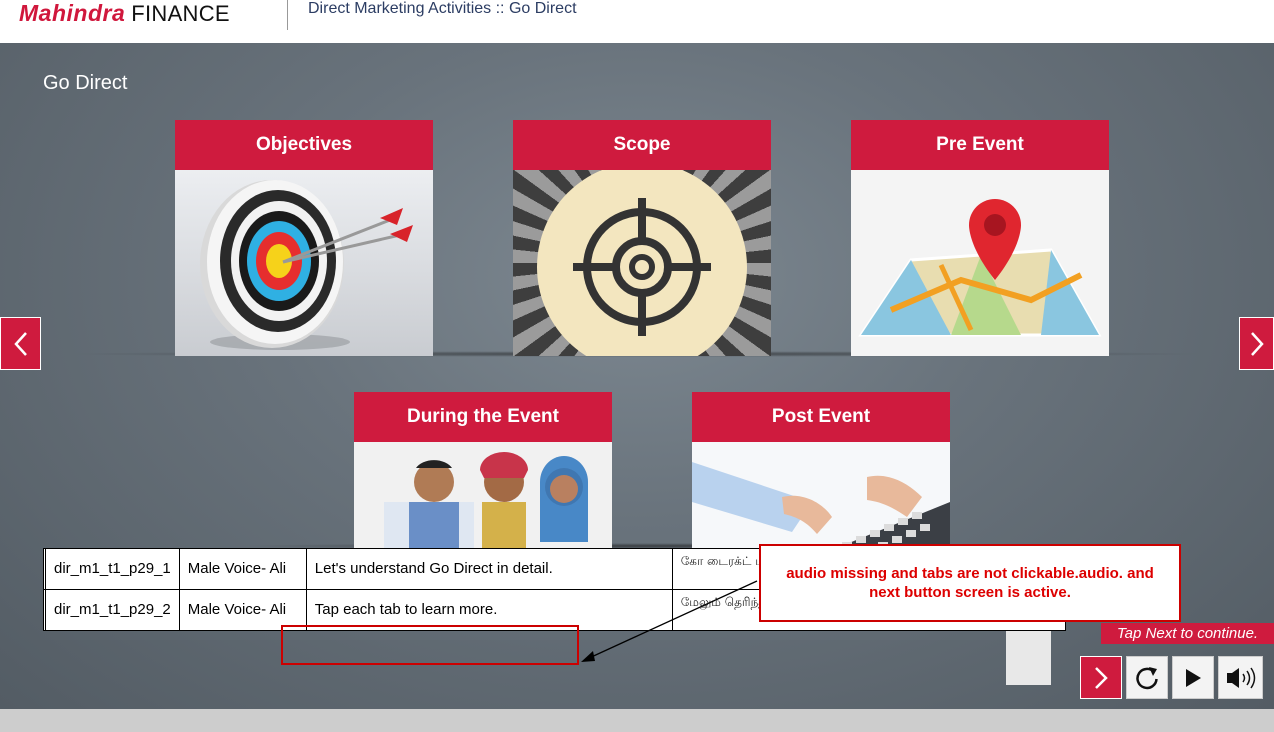 This screenshot has width=1274, height=732. Describe the element at coordinates (72, 13) in the screenshot. I see `logo-brand: Mahindra` at that location.